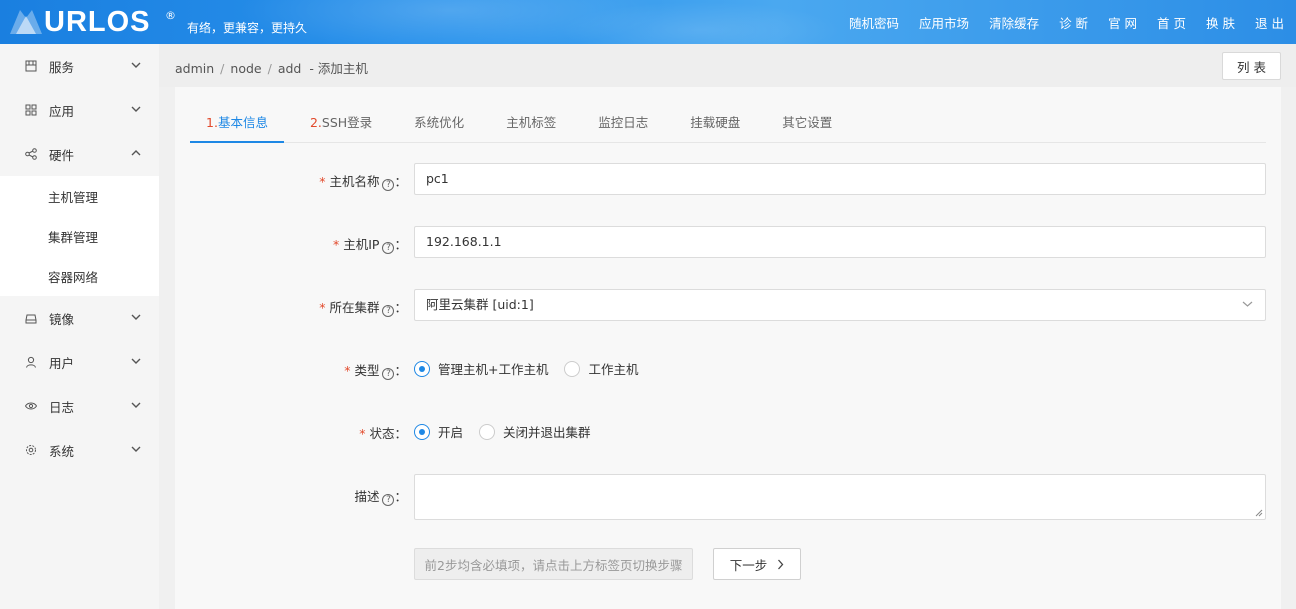 The width and height of the screenshot is (1296, 609). I want to click on status-radio-on: 开启, so click(438, 431).